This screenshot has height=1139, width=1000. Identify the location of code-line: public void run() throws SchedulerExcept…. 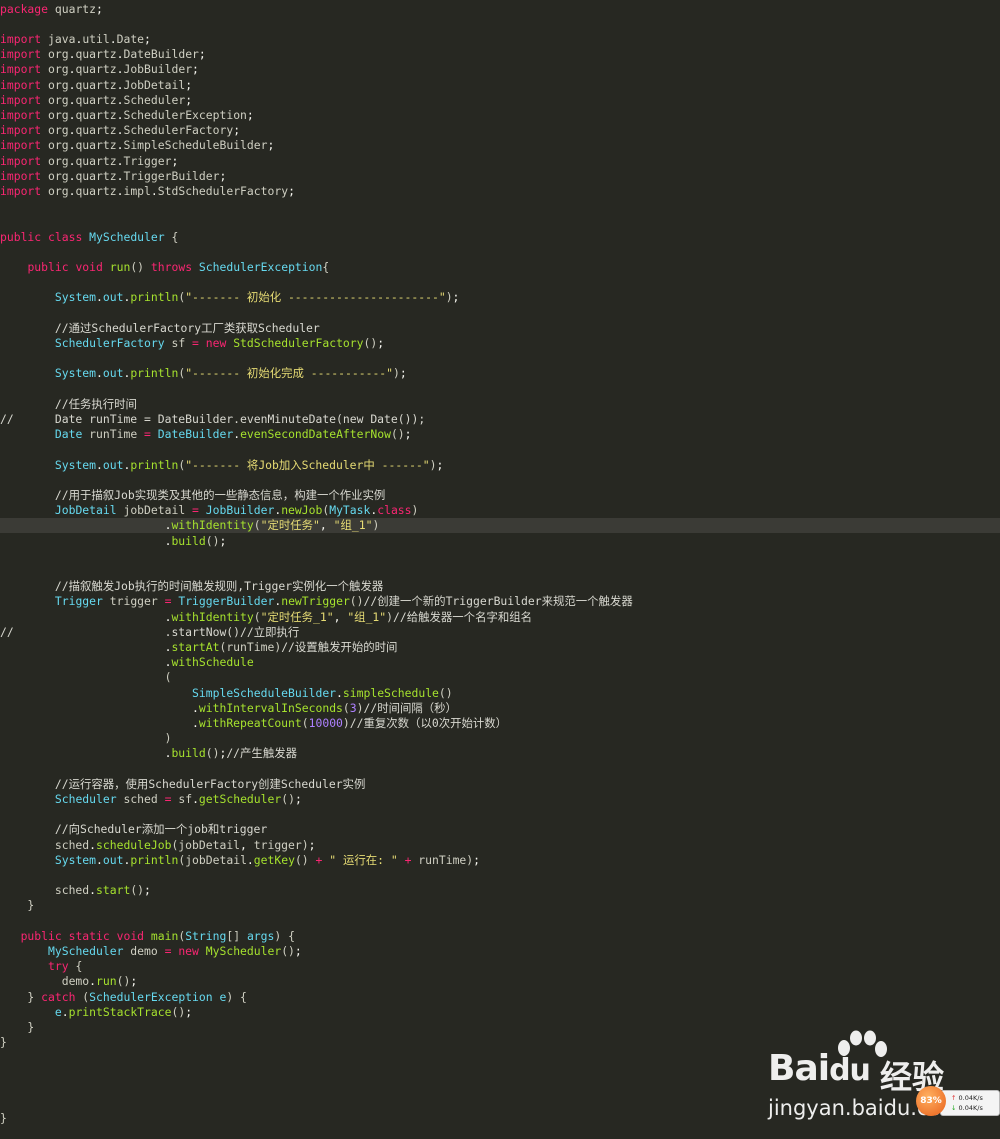
(500, 267).